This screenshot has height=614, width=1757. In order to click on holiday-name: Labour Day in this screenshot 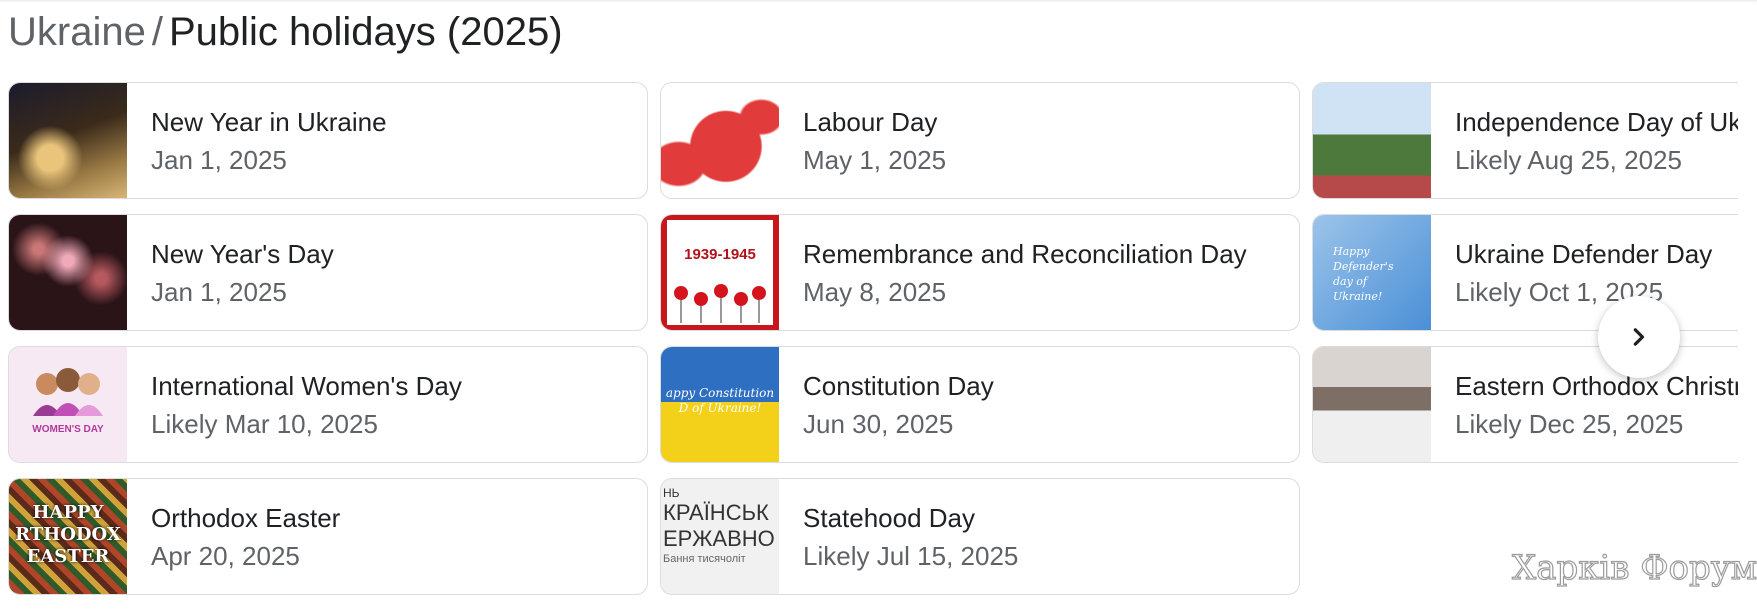, I will do `click(870, 121)`.